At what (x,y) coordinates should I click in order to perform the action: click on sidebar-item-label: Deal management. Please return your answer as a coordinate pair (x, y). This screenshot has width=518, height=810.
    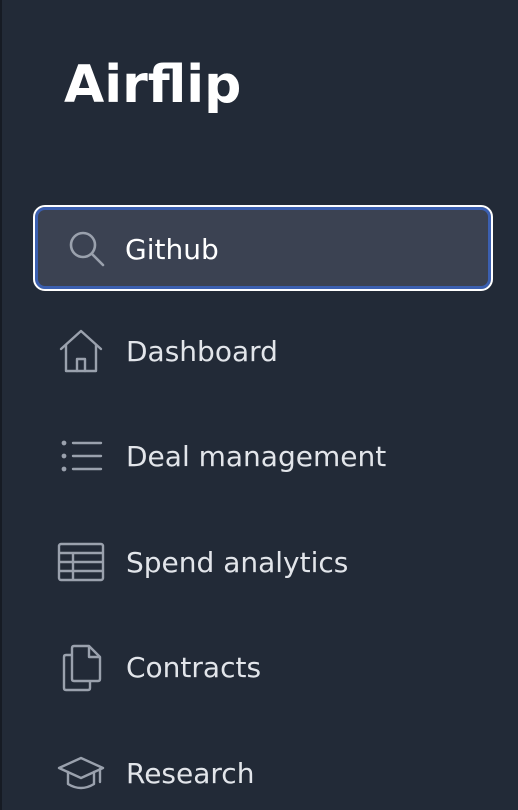
    Looking at the image, I should click on (256, 456).